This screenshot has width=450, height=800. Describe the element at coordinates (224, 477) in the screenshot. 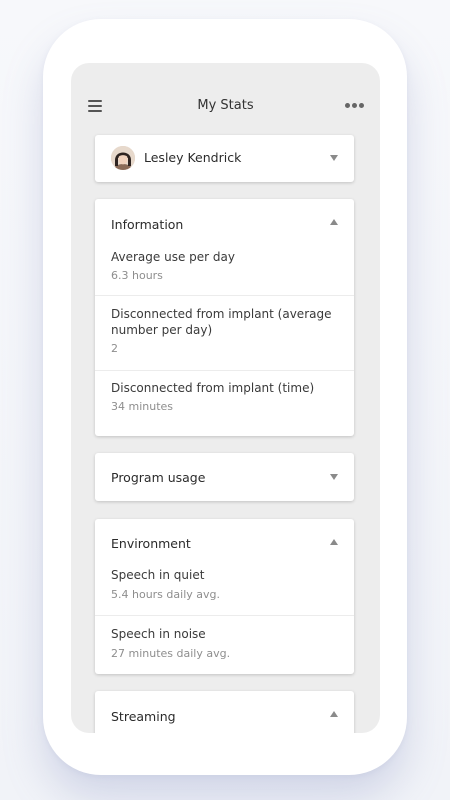

I see `program-usage-section: Program usage` at that location.